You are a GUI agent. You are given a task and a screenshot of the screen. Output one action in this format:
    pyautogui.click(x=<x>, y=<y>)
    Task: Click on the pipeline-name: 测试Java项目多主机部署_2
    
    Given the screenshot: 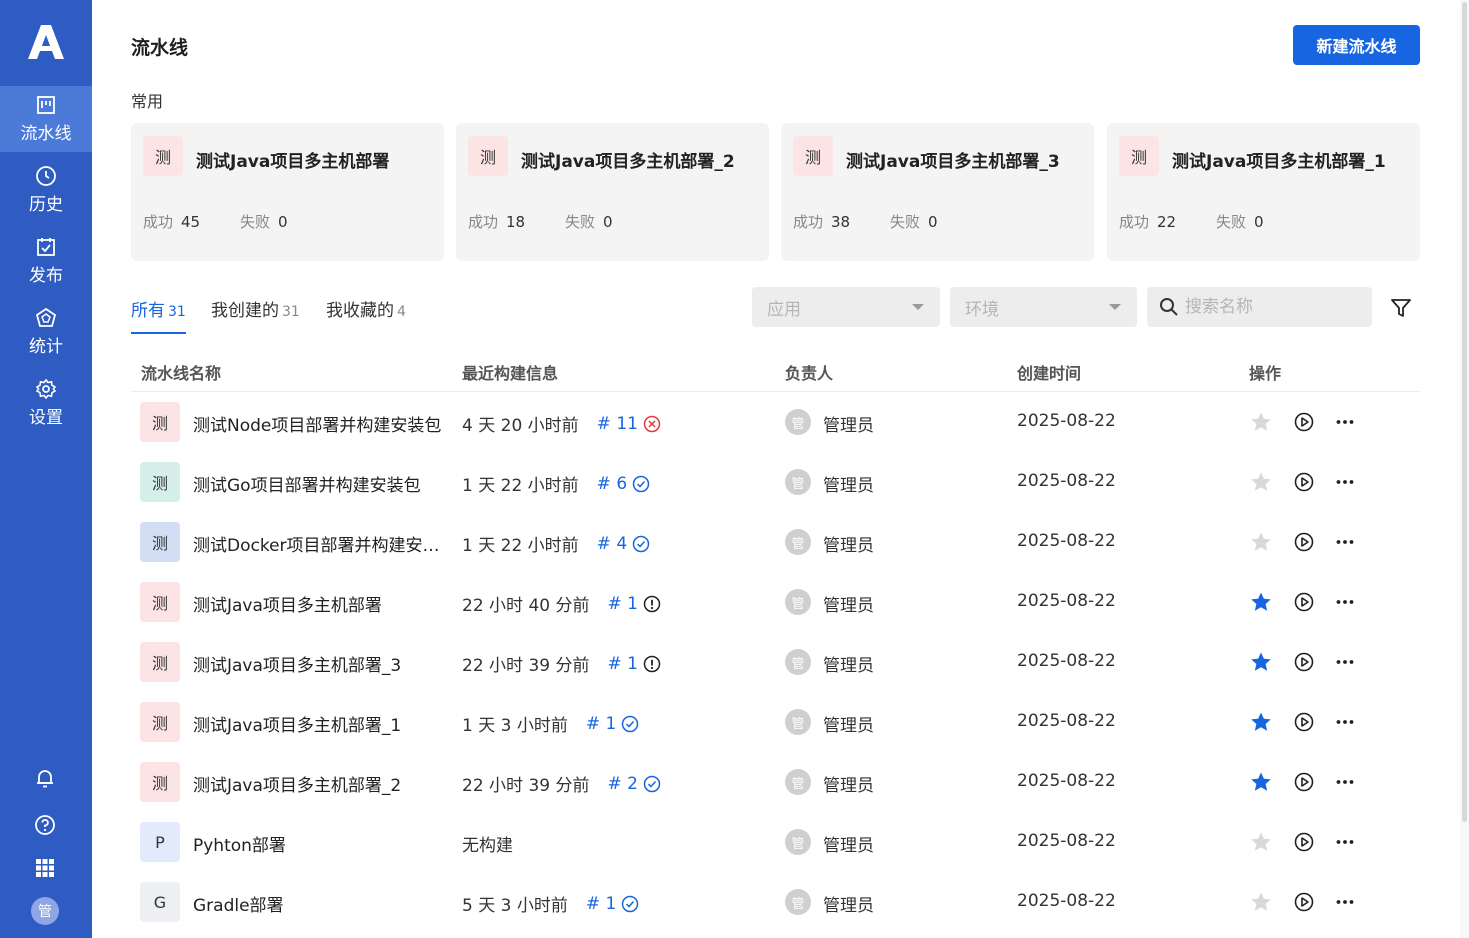 What is the action you would take?
    pyautogui.click(x=319, y=783)
    